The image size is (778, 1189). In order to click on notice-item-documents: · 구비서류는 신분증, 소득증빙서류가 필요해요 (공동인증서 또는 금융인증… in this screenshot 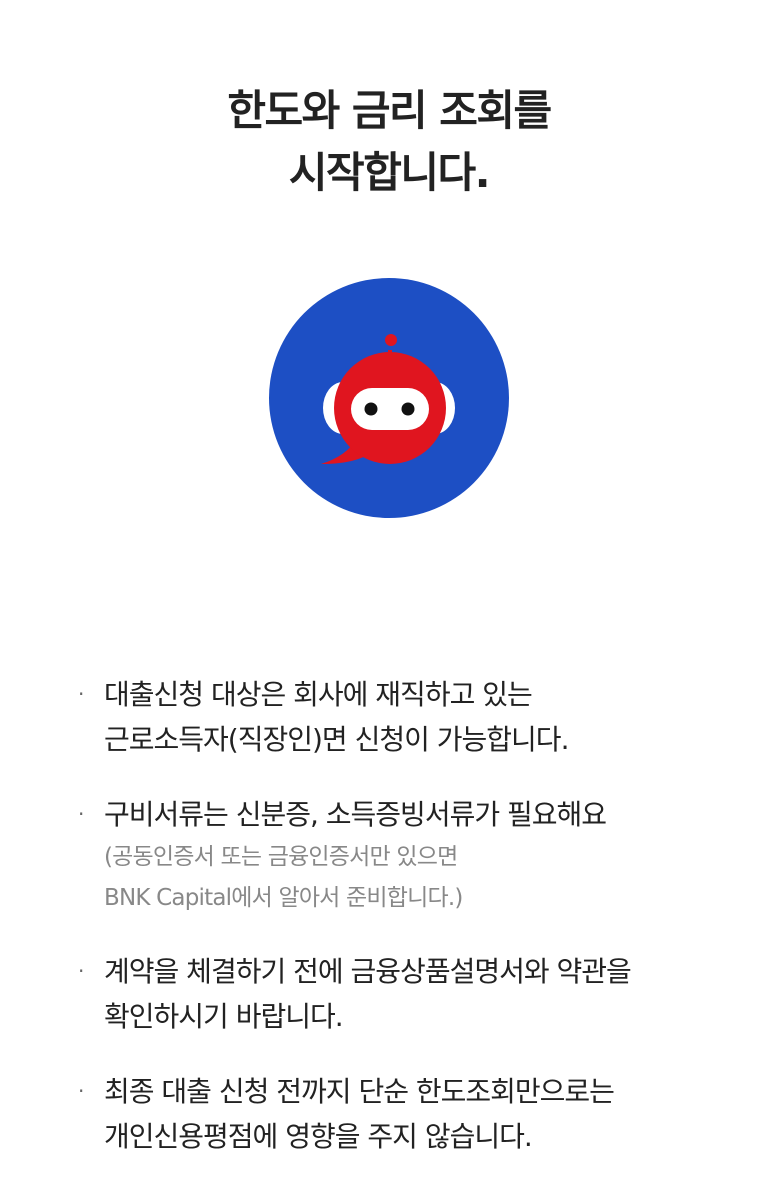, I will do `click(394, 855)`.